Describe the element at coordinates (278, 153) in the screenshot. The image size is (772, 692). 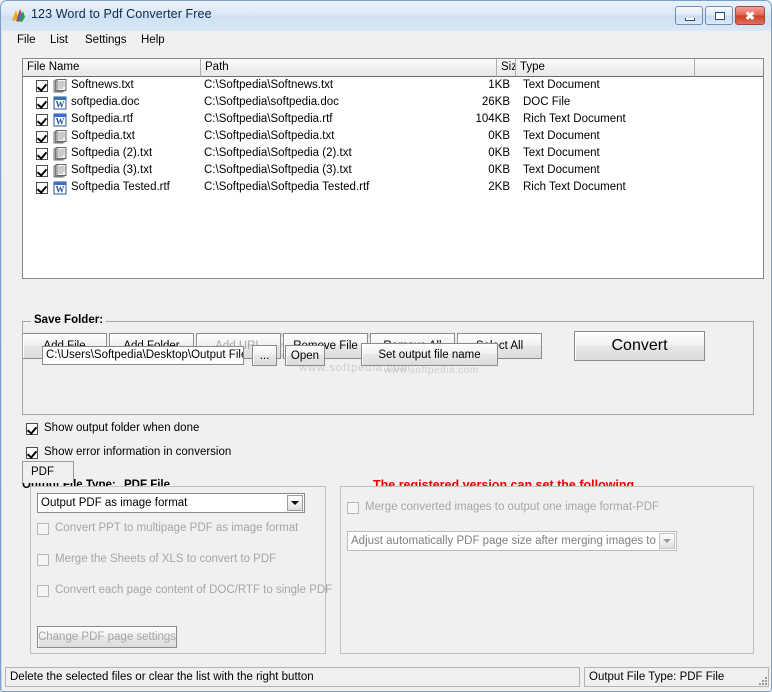
I see `cell-path: C:\Softpedia\Softpedia (2).txt` at that location.